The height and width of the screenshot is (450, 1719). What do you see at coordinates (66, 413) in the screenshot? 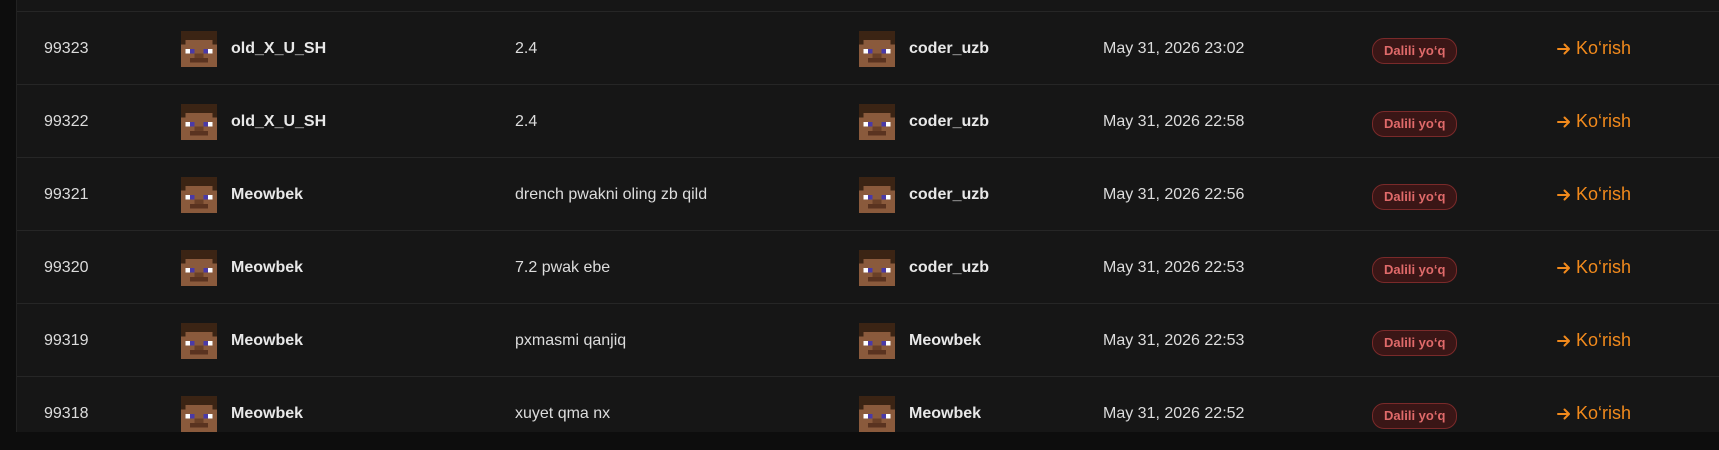
I see `row-id: 99318` at bounding box center [66, 413].